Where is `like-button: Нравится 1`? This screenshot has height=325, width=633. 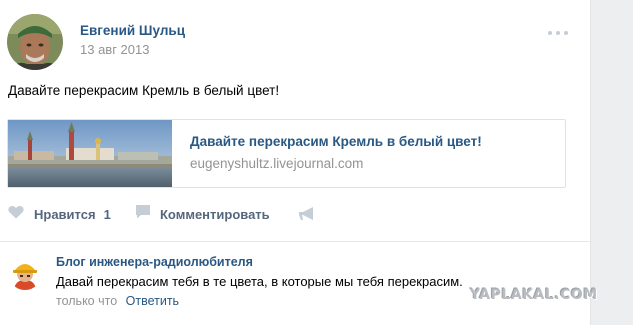 like-button: Нравится 1 is located at coordinates (59, 214).